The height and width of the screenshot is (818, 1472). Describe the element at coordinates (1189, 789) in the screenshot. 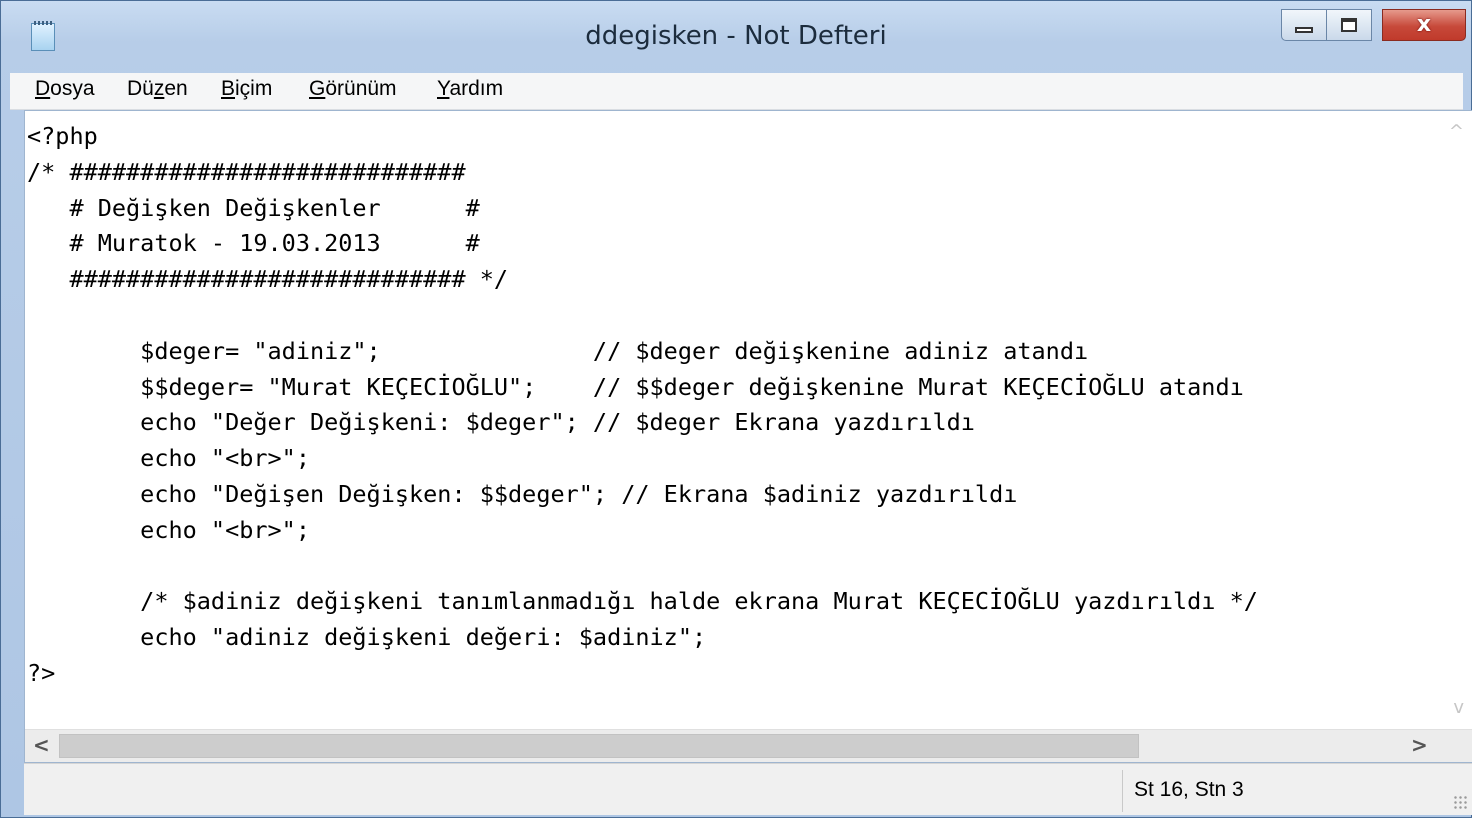

I see `cursor-position: St 16, Stn 3` at that location.